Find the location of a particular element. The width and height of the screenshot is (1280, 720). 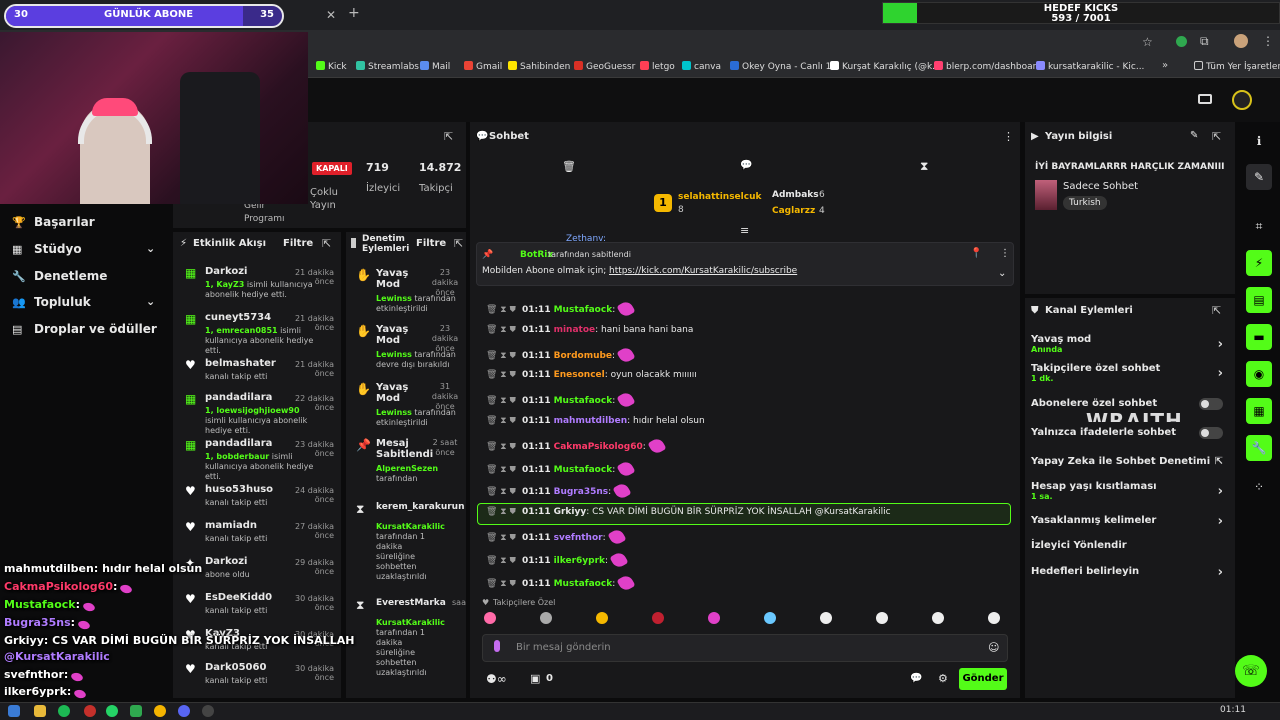

capture-icon: ⌗ is located at coordinates (1259, 226).